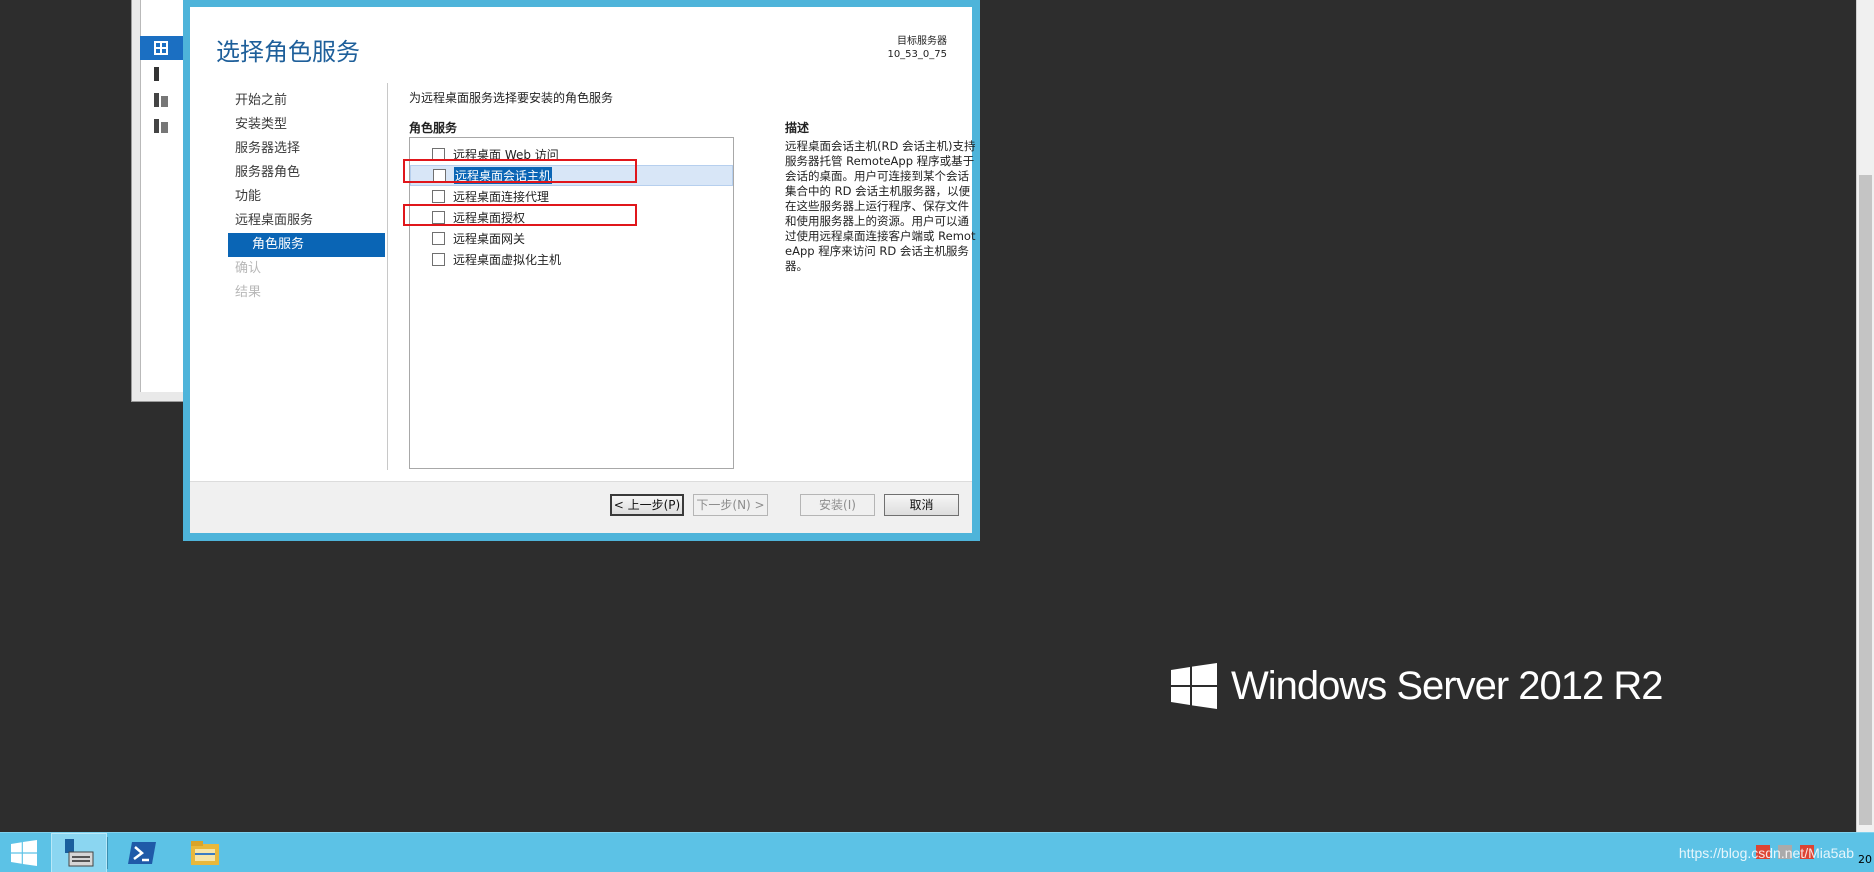 The height and width of the screenshot is (872, 1874). Describe the element at coordinates (503, 175) in the screenshot. I see `role-label: 远程桌面会话主机` at that location.